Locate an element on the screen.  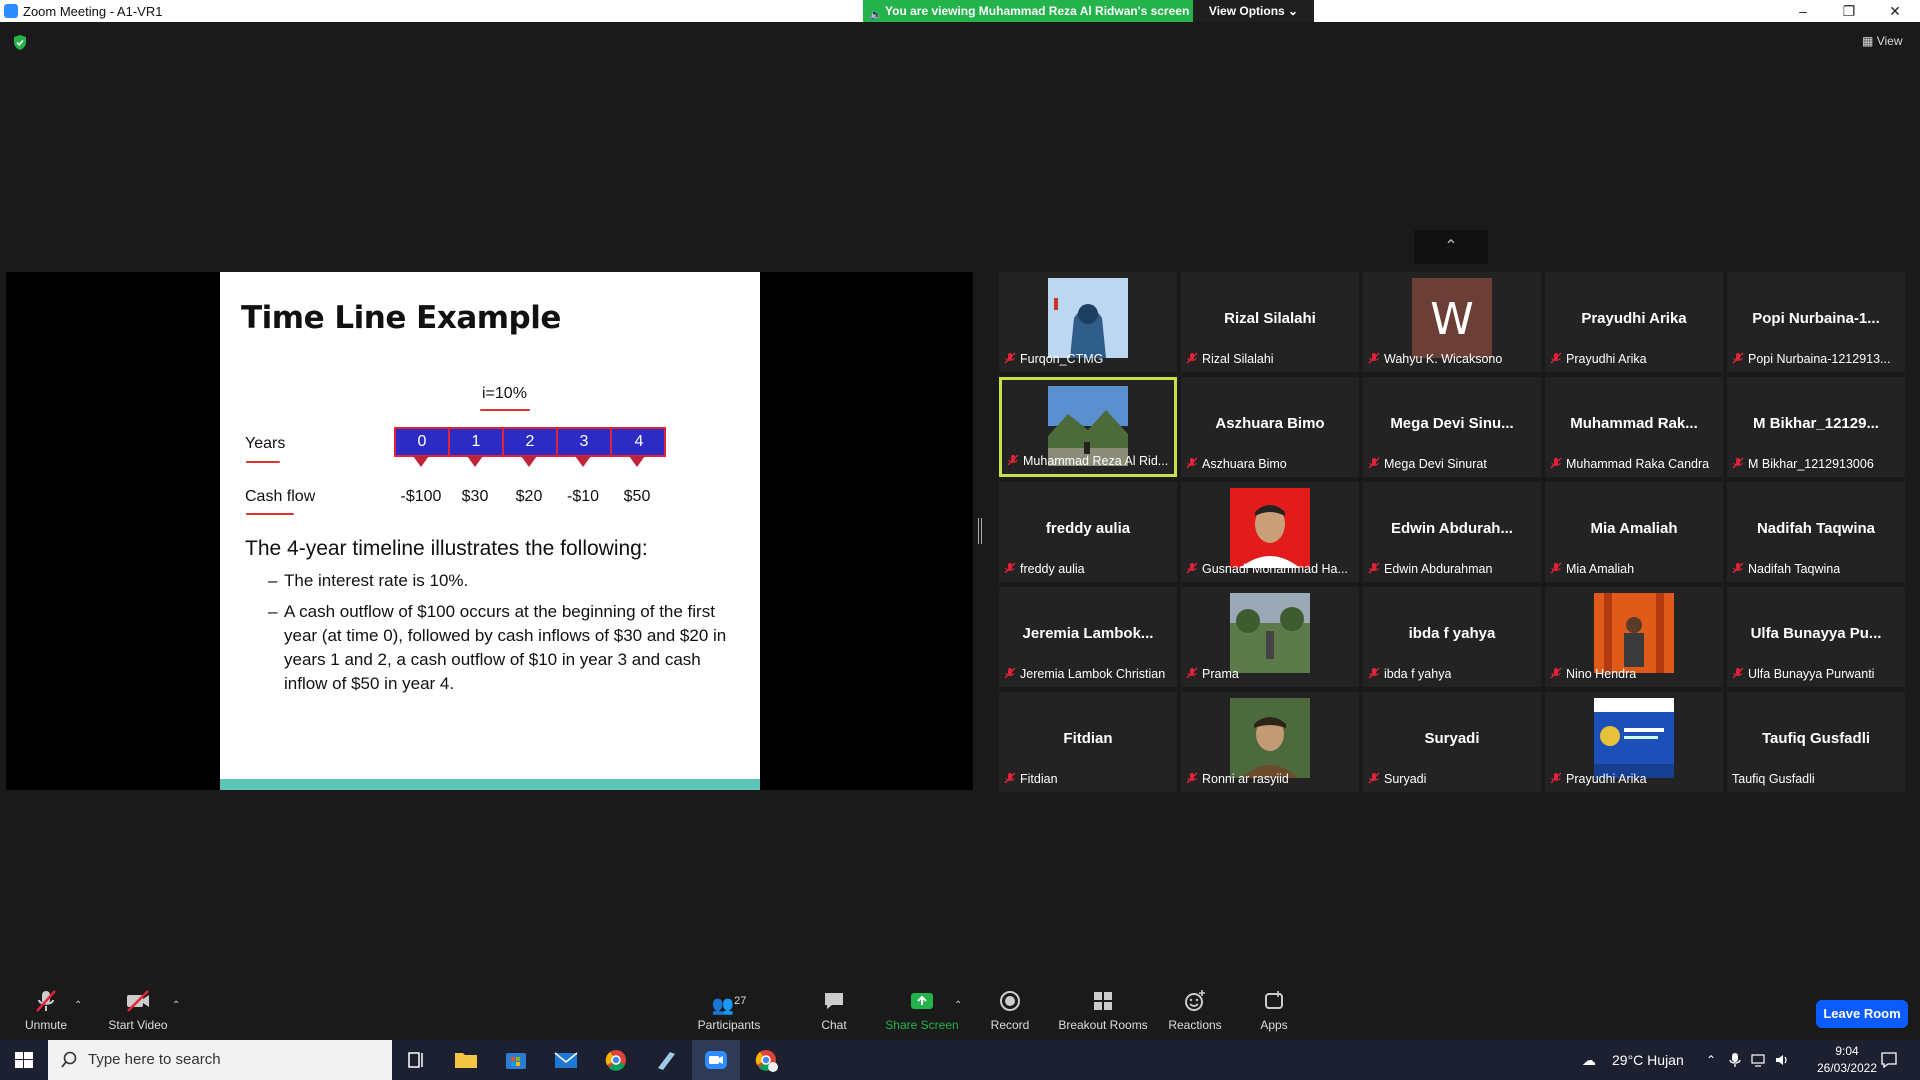
grid-icon: ▦ is located at coordinates (1868, 41).